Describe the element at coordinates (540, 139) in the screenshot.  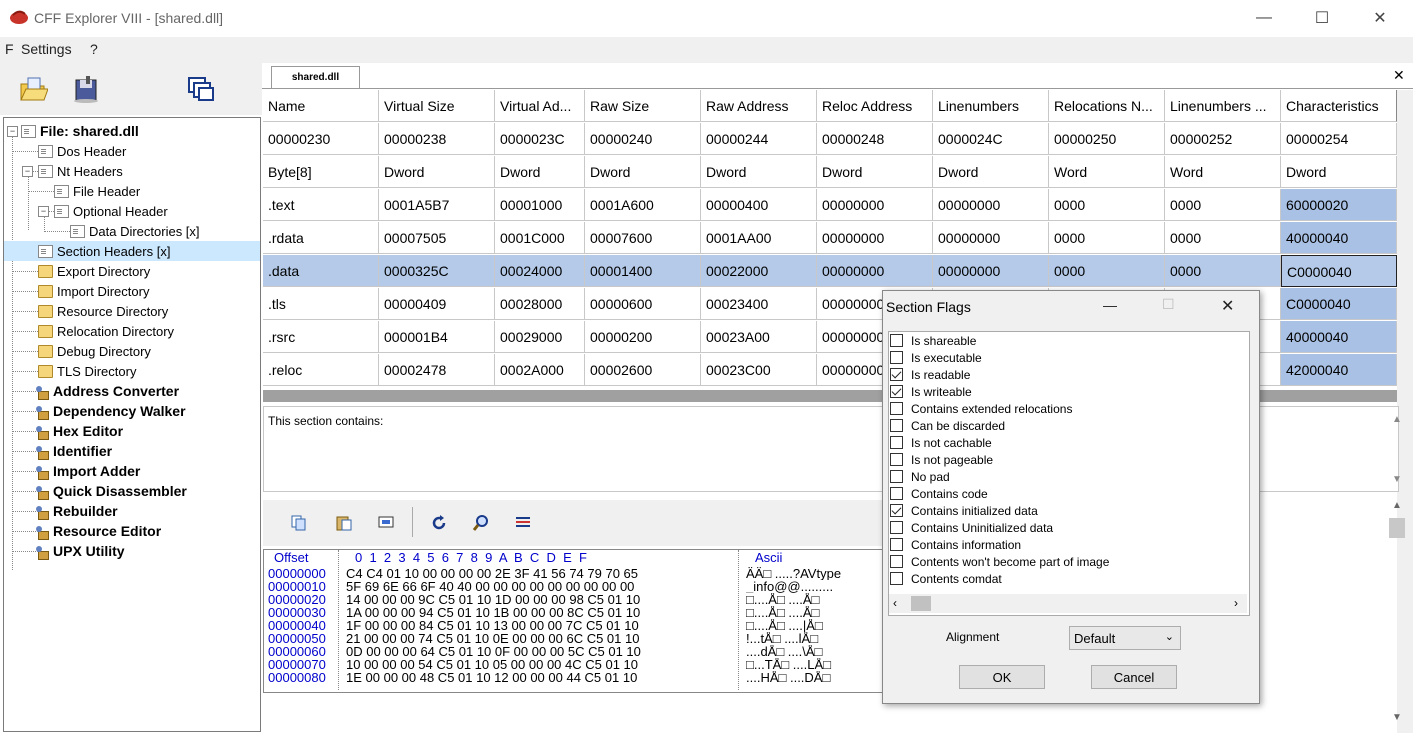
I see `offset-cell: 0000023C` at that location.